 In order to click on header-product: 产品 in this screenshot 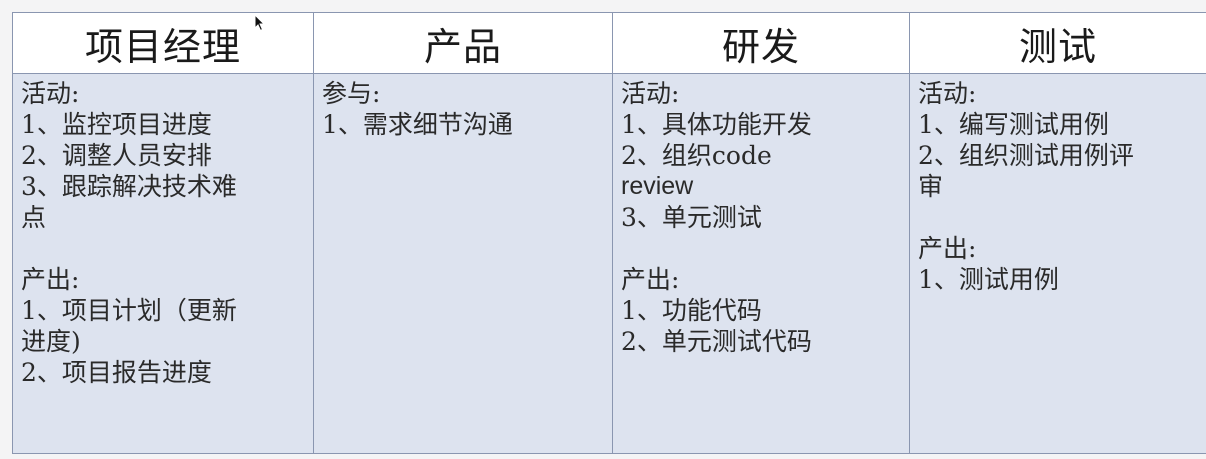, I will do `click(463, 43)`.